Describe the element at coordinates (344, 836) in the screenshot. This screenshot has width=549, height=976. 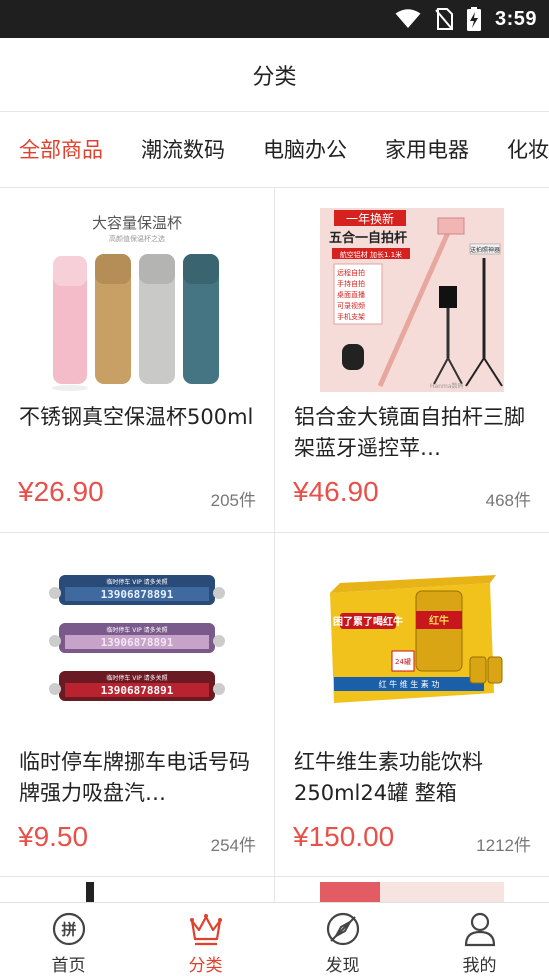
I see `product-price: ¥150.00` at that location.